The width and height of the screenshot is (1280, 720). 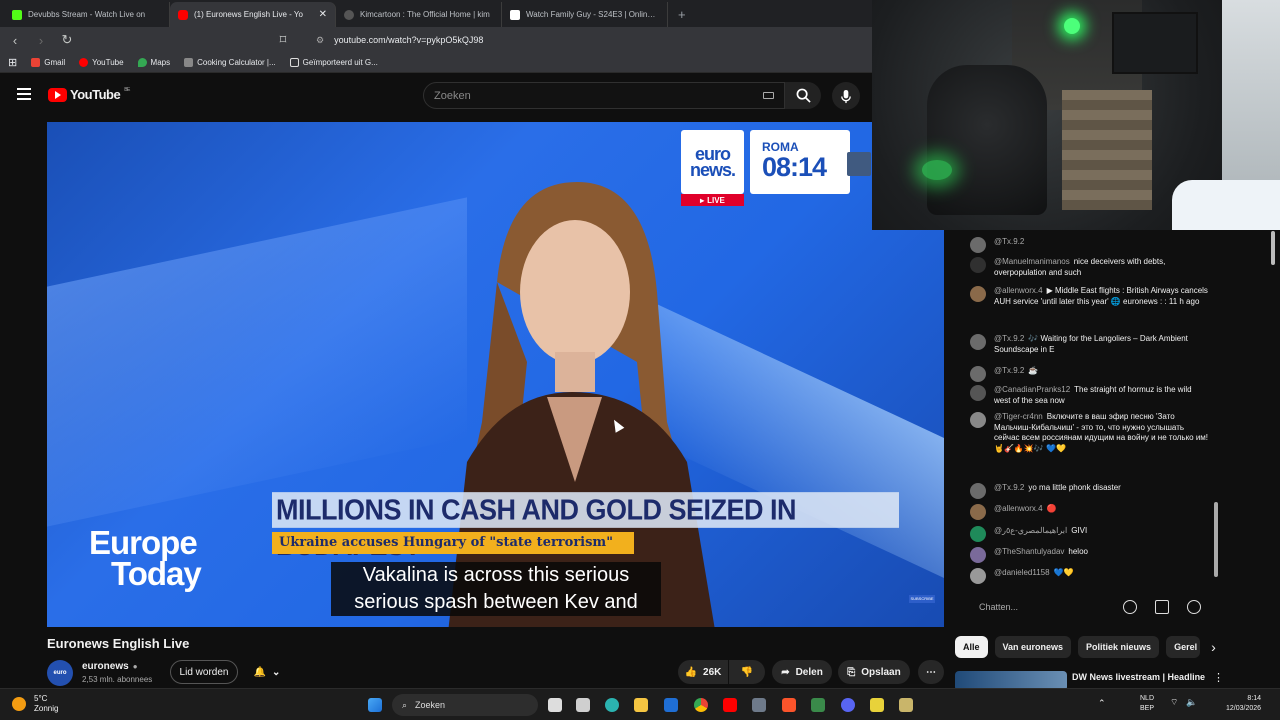 I want to click on discord-icon, so click(x=848, y=705).